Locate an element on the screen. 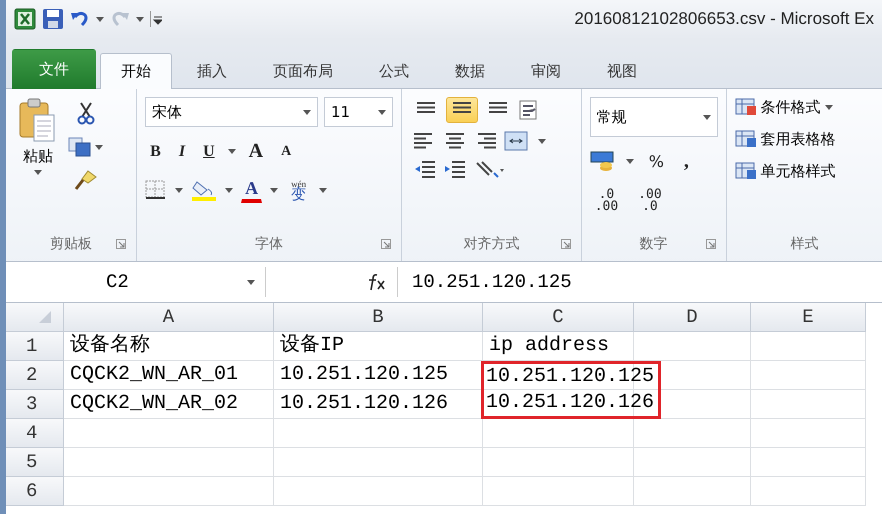  styles-menu-item: 条件格式 is located at coordinates (804, 107).